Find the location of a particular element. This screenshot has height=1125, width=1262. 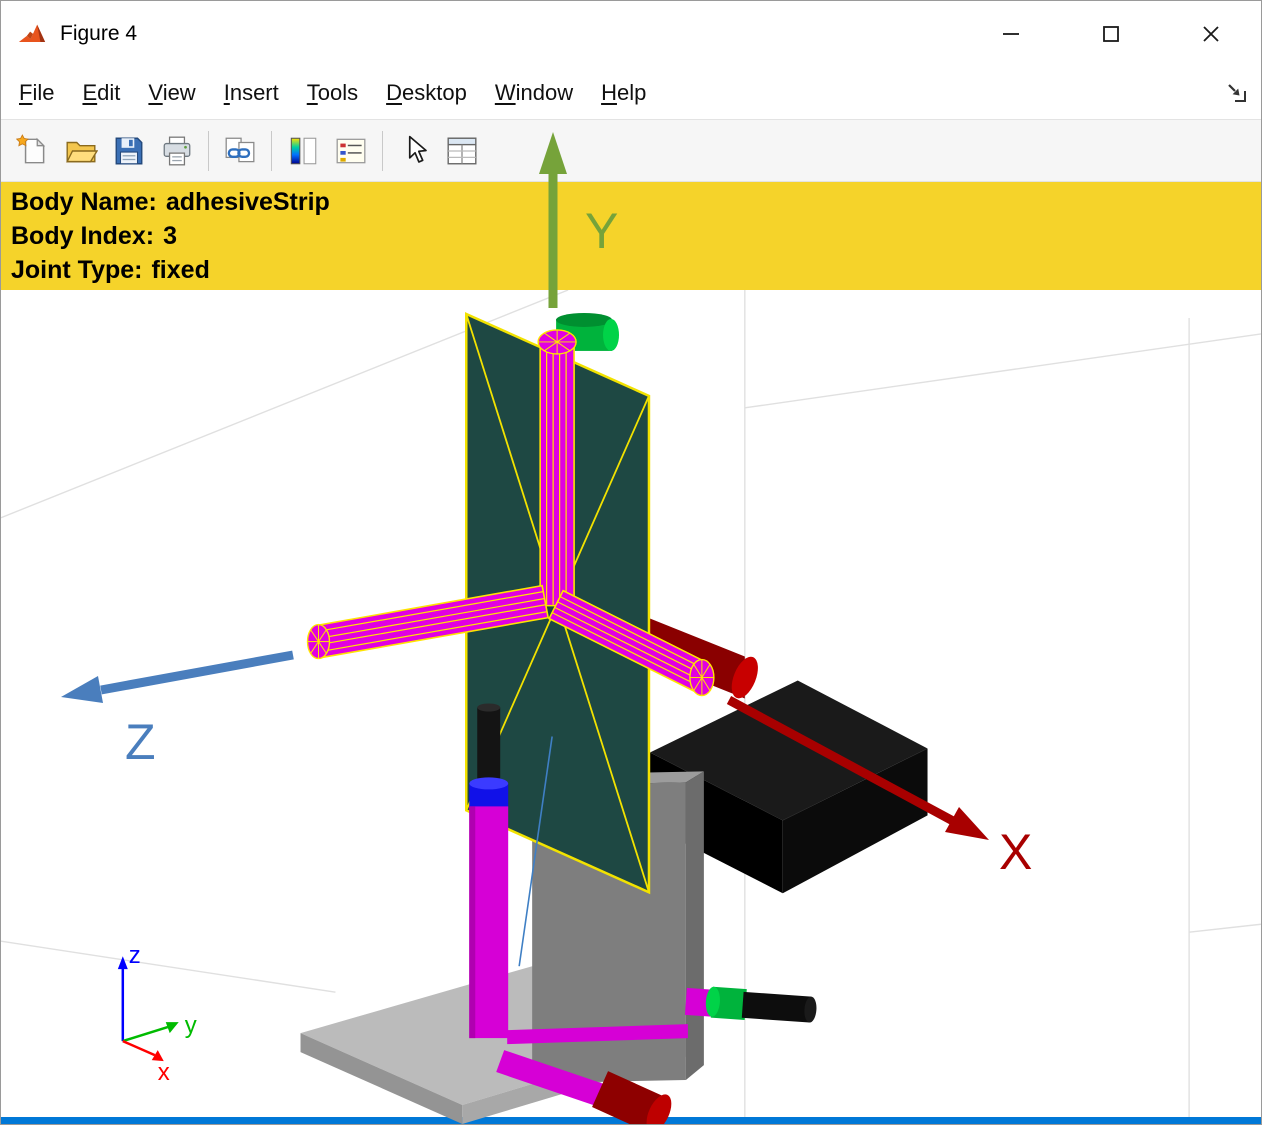

menu-file: File is located at coordinates (36, 93).